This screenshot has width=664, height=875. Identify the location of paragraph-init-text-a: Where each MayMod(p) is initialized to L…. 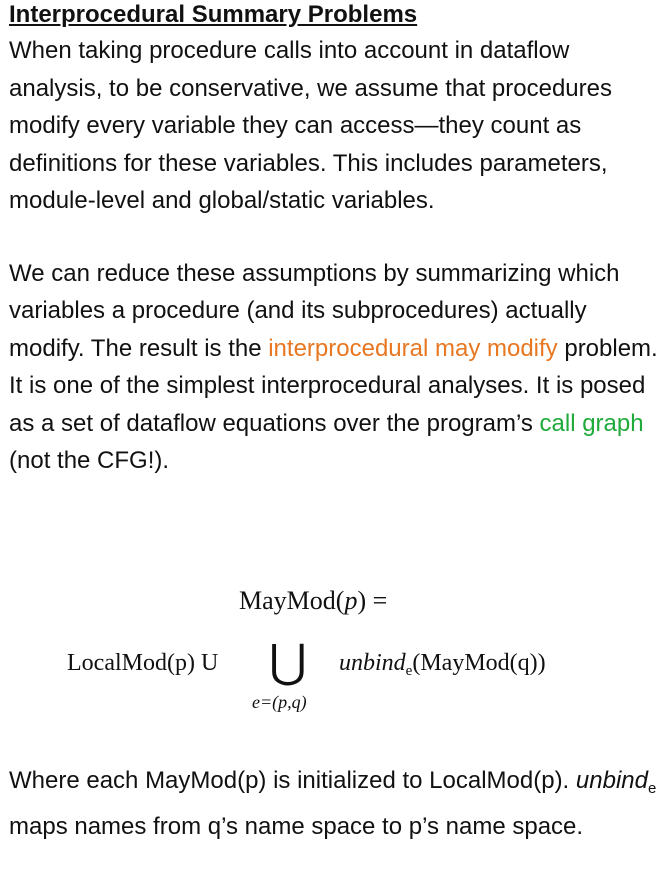
(292, 780).